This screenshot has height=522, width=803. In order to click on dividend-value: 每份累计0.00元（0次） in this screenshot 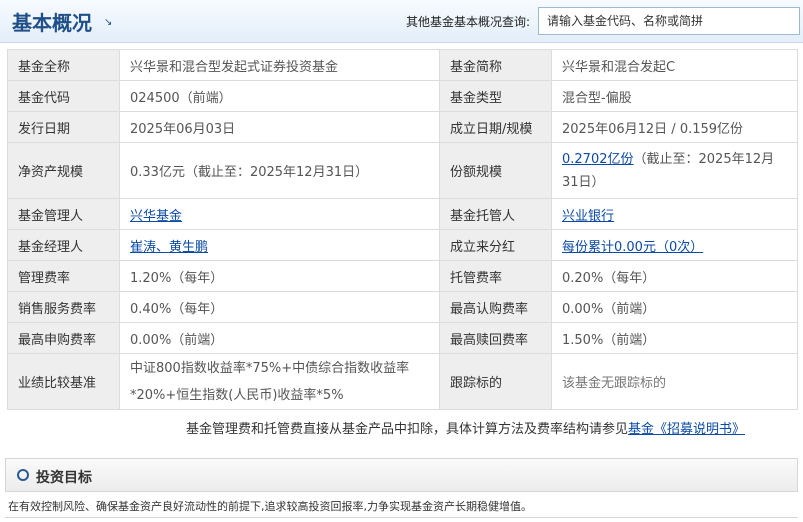, I will do `click(674, 245)`.